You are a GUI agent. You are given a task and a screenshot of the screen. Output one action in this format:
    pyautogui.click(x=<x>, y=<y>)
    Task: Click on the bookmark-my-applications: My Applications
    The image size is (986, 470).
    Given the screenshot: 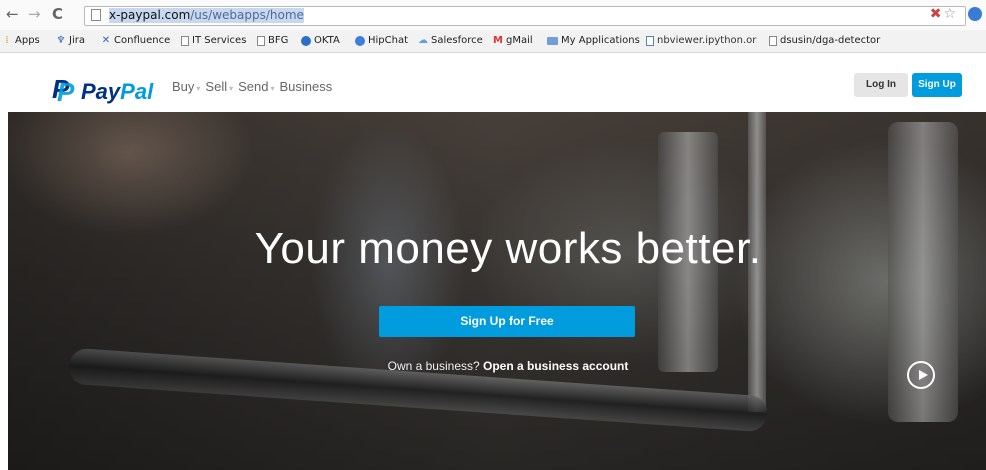 What is the action you would take?
    pyautogui.click(x=593, y=40)
    